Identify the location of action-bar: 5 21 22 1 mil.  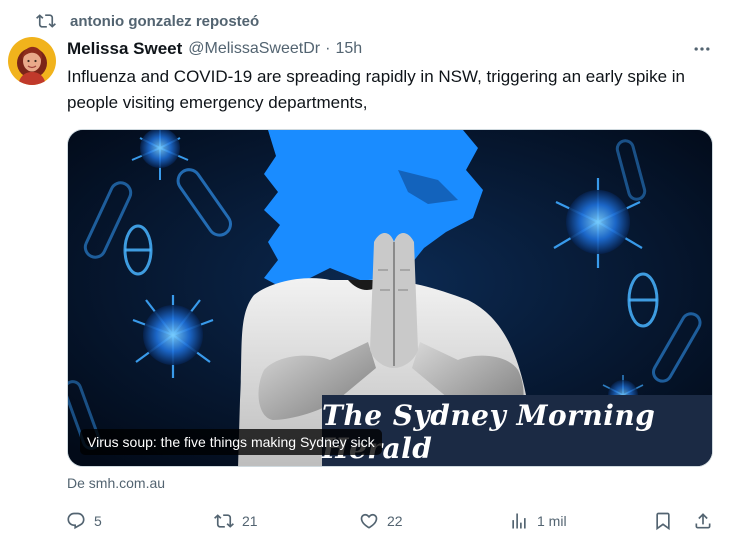
(392, 521).